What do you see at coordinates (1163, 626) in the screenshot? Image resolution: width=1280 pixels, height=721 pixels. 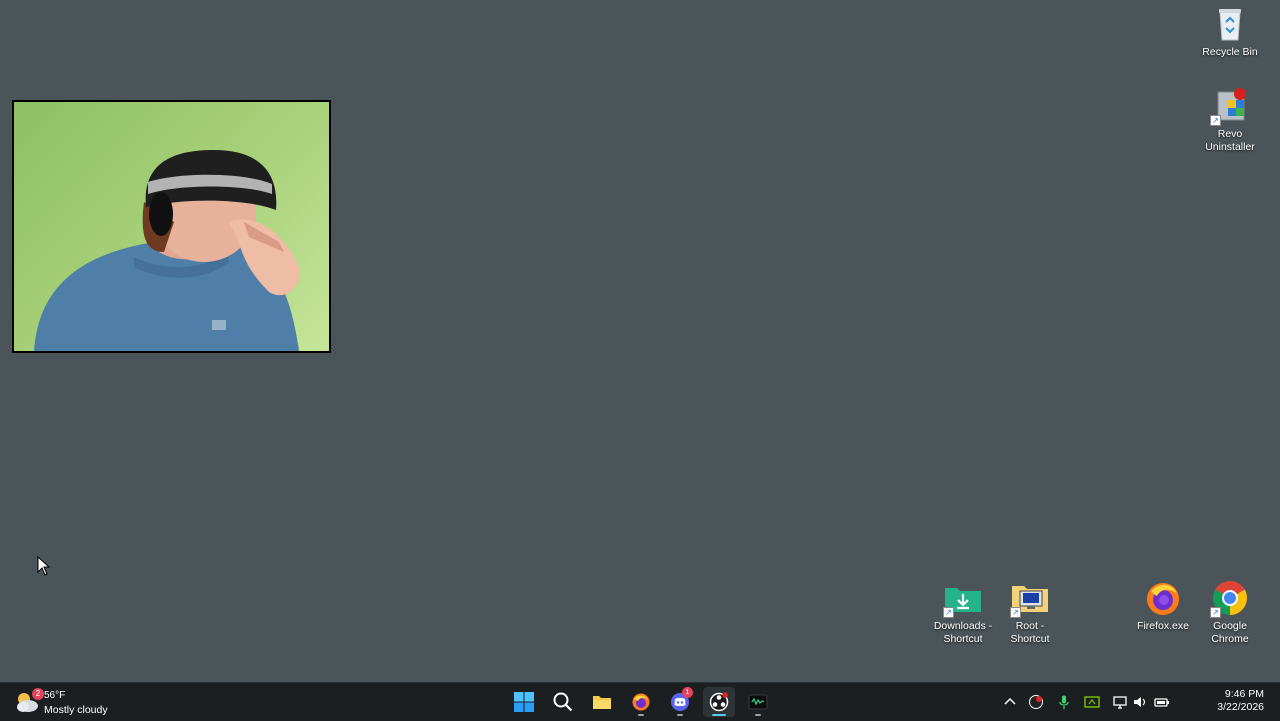 I see `firefox-label: Firefox.exe` at bounding box center [1163, 626].